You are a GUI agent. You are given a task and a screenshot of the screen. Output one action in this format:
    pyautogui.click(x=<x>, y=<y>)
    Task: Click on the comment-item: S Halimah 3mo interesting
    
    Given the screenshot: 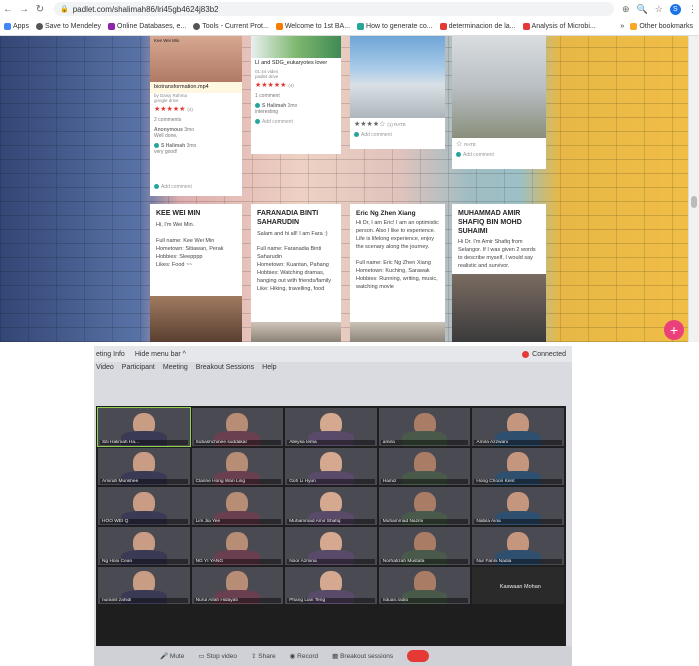 What is the action you would take?
    pyautogui.click(x=276, y=109)
    